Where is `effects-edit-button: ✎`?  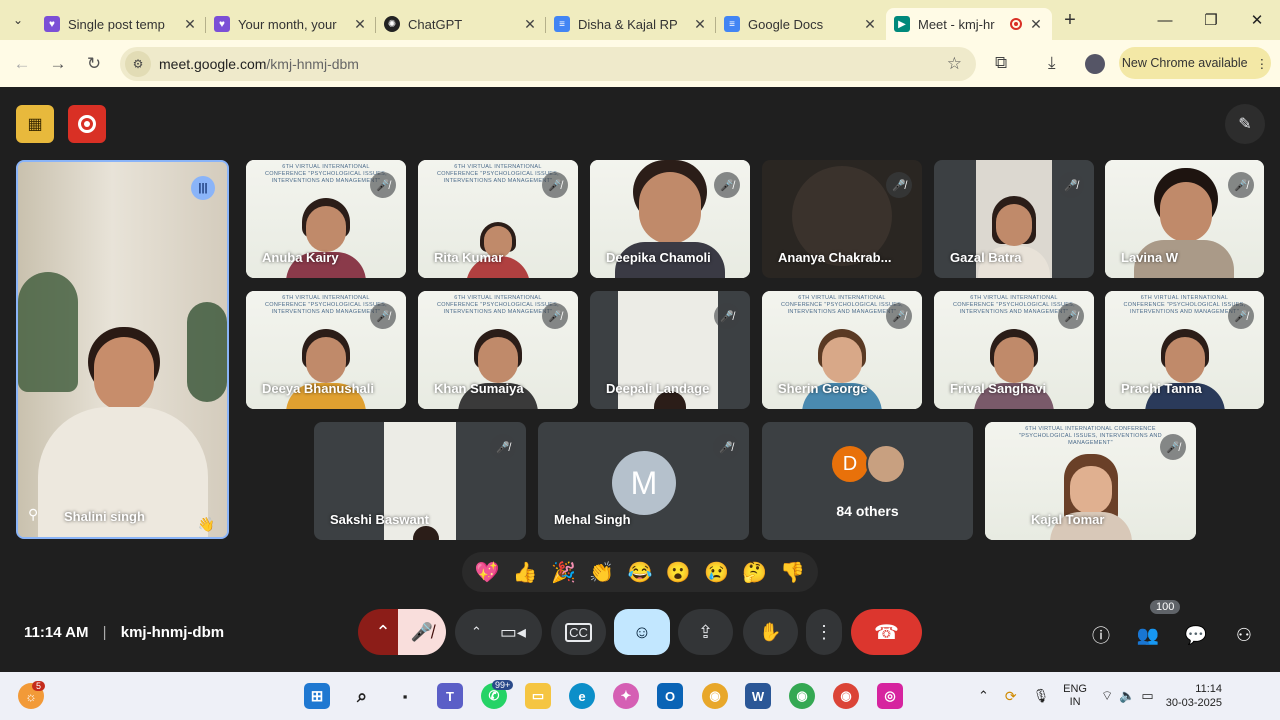 effects-edit-button: ✎ is located at coordinates (1245, 124).